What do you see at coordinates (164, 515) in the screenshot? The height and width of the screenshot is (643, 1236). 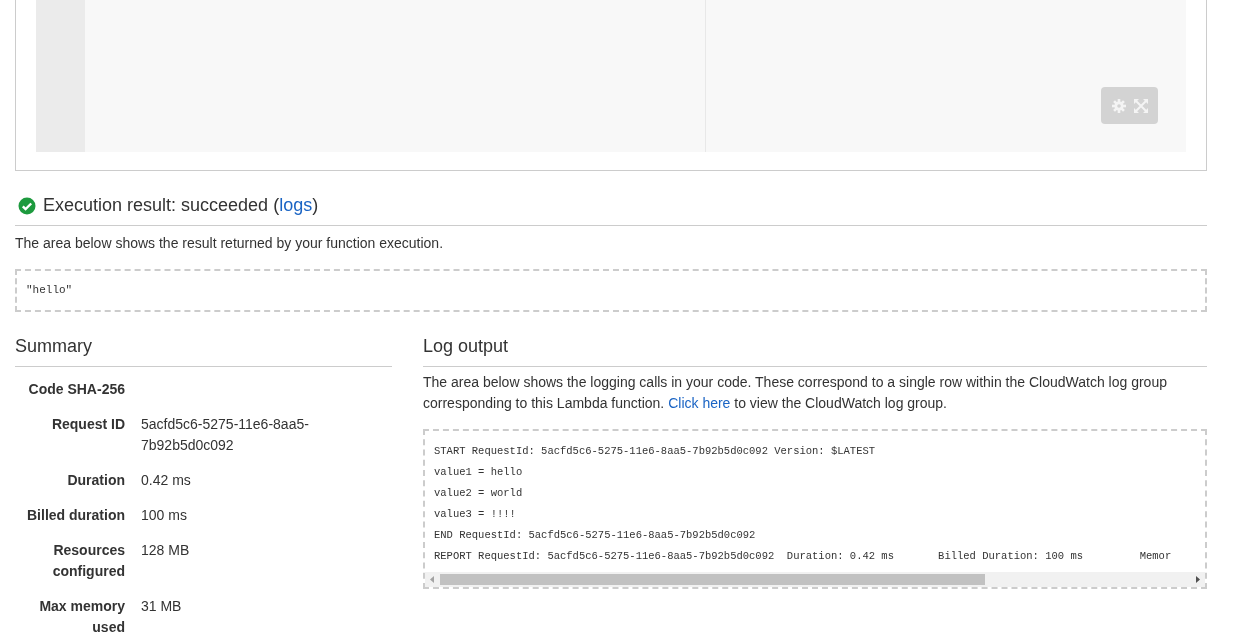 I see `summary-value: 100 ms` at bounding box center [164, 515].